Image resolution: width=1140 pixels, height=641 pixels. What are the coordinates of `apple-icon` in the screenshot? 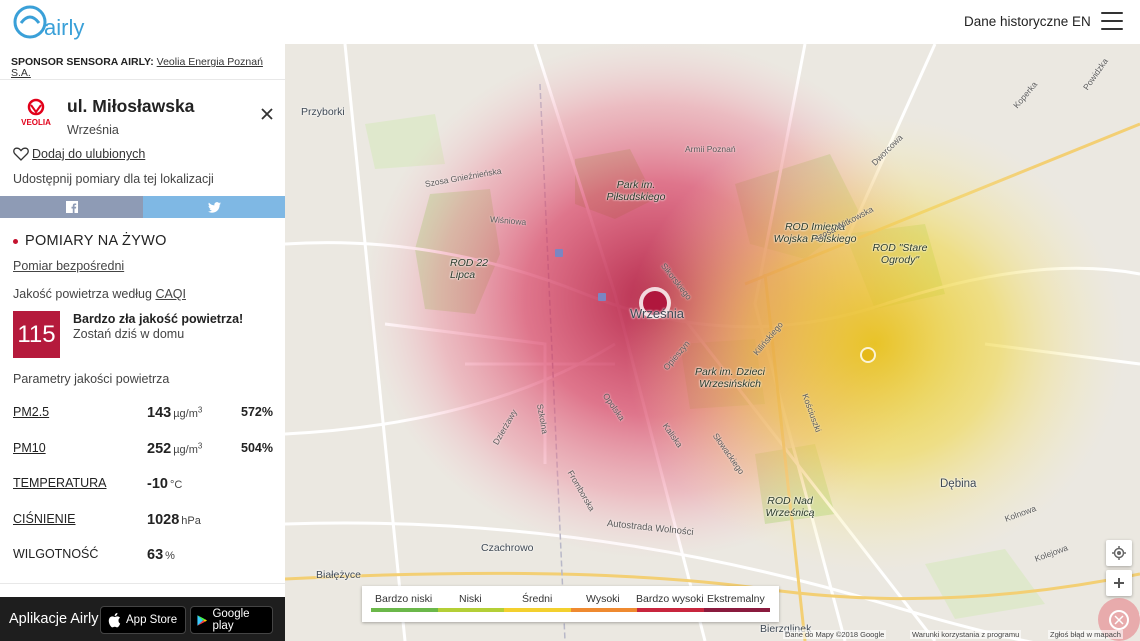 It's located at (114, 620).